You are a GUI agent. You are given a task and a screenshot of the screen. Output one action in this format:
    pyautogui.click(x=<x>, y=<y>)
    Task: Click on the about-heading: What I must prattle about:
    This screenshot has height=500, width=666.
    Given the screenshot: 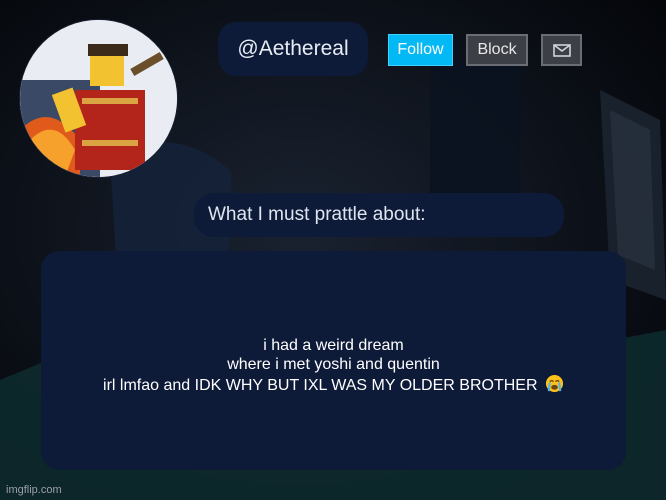 What is the action you would take?
    pyautogui.click(x=379, y=215)
    